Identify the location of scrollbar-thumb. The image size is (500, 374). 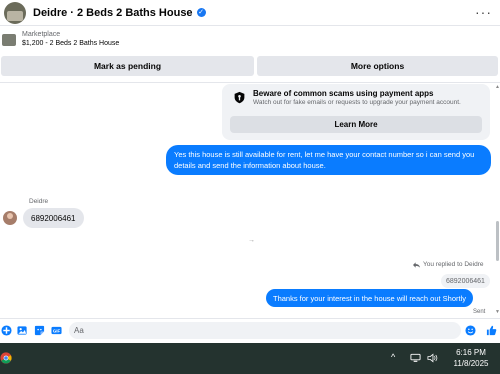
(497, 241).